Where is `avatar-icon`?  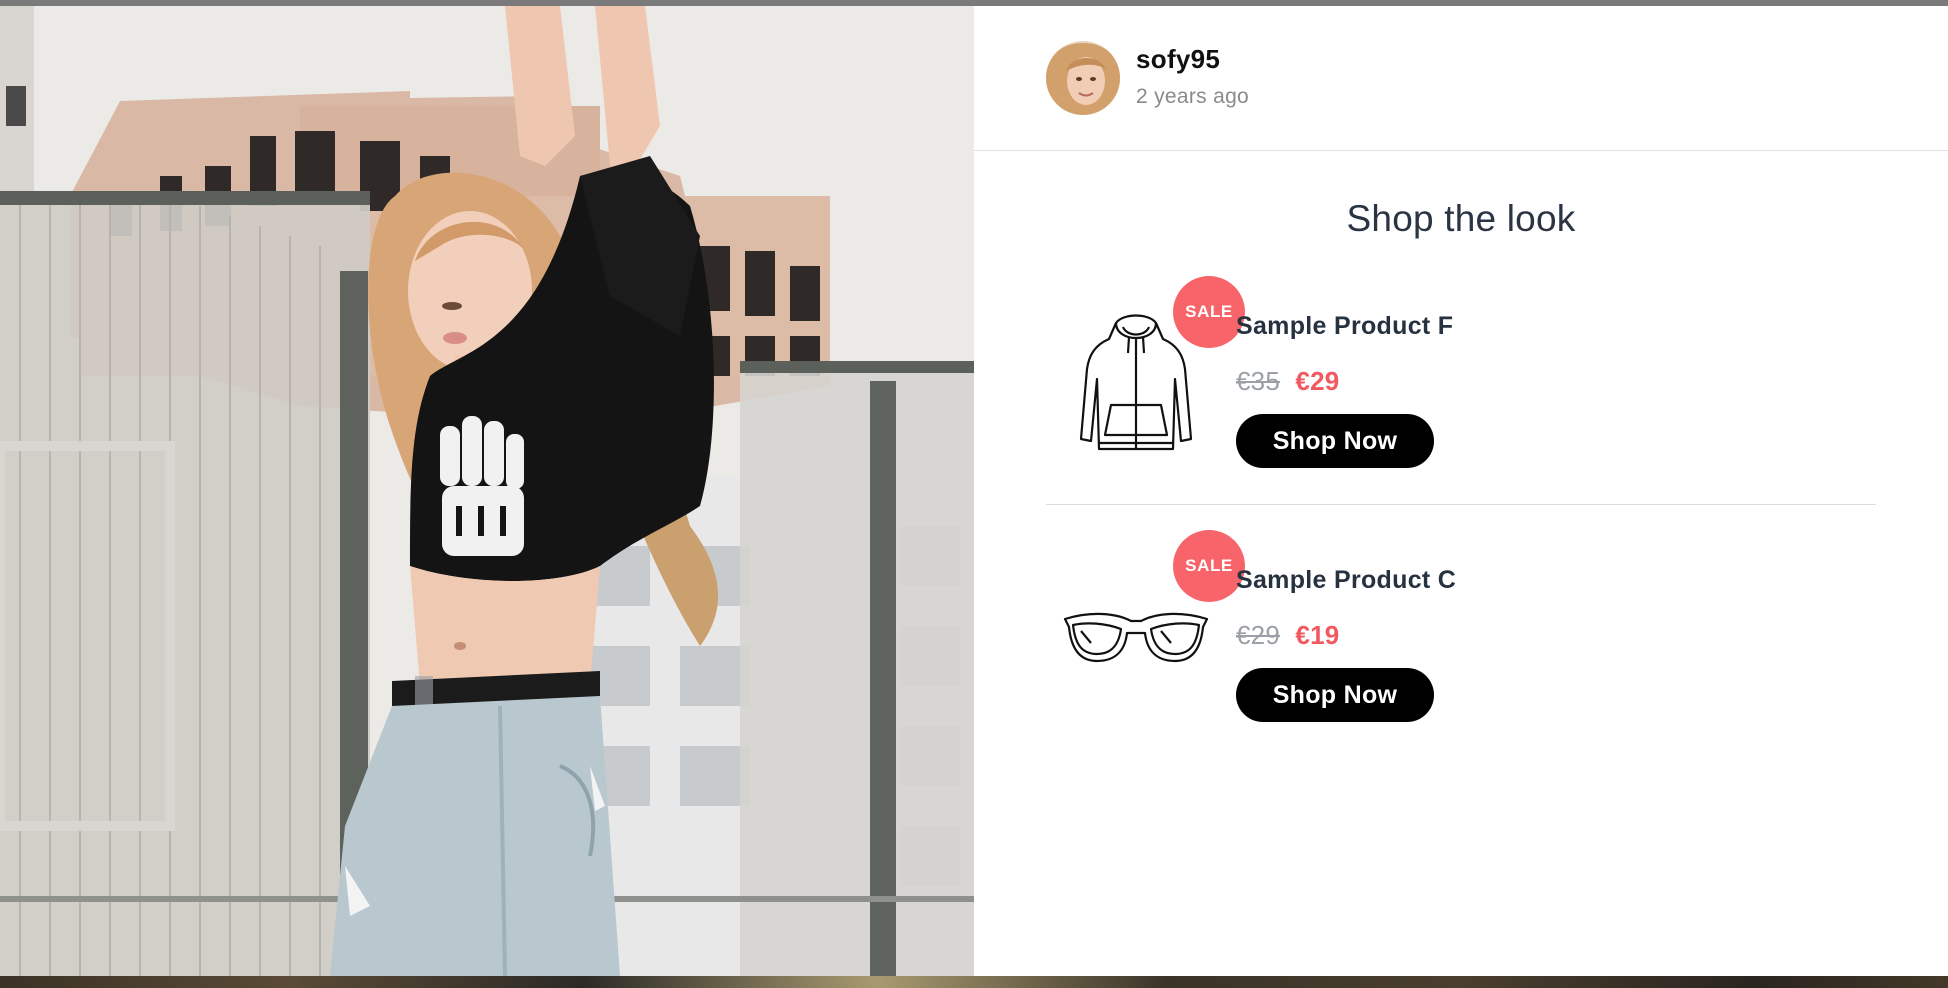 avatar-icon is located at coordinates (1083, 78).